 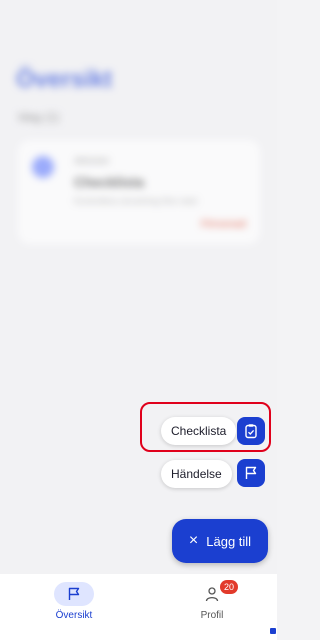 I want to click on person-icon, so click(x=212, y=594).